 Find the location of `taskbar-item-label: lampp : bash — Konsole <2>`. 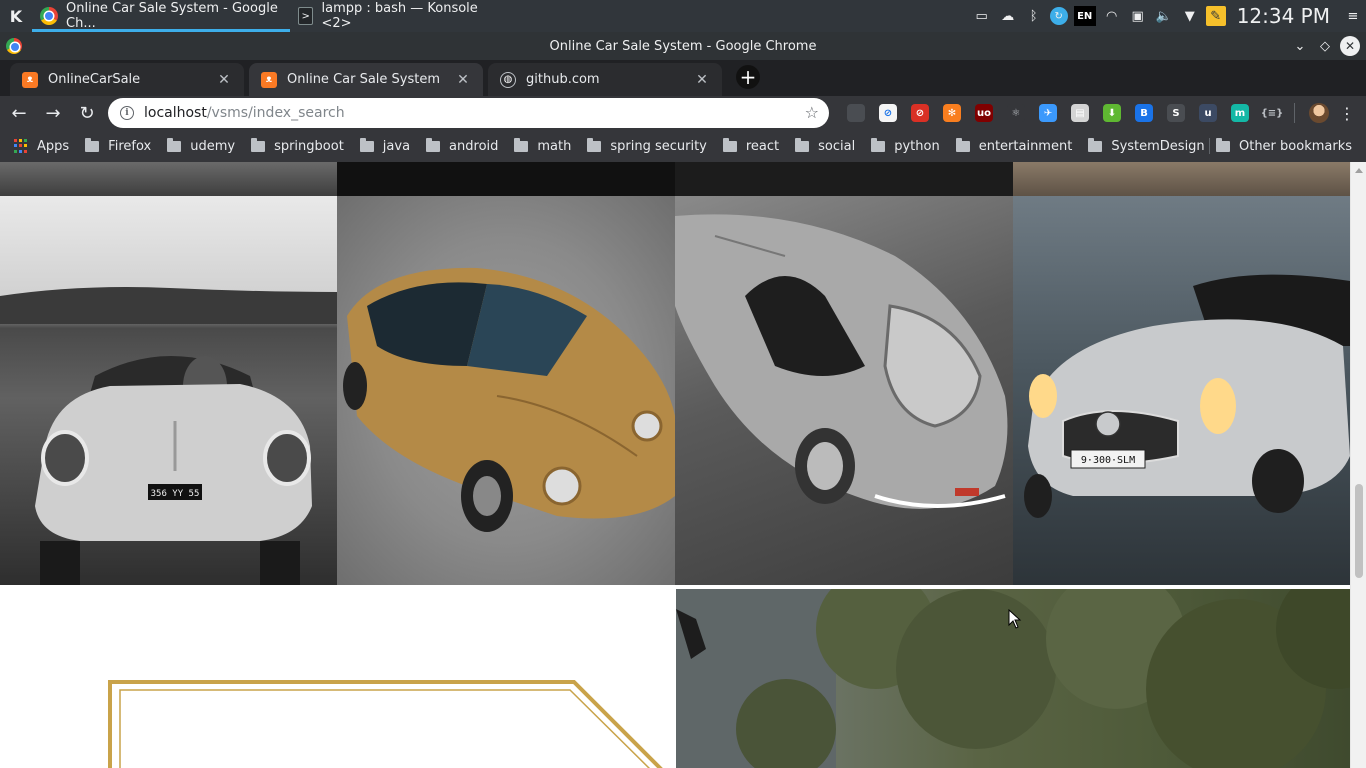

taskbar-item-label: lampp : bash — Konsole <2> is located at coordinates (399, 16).